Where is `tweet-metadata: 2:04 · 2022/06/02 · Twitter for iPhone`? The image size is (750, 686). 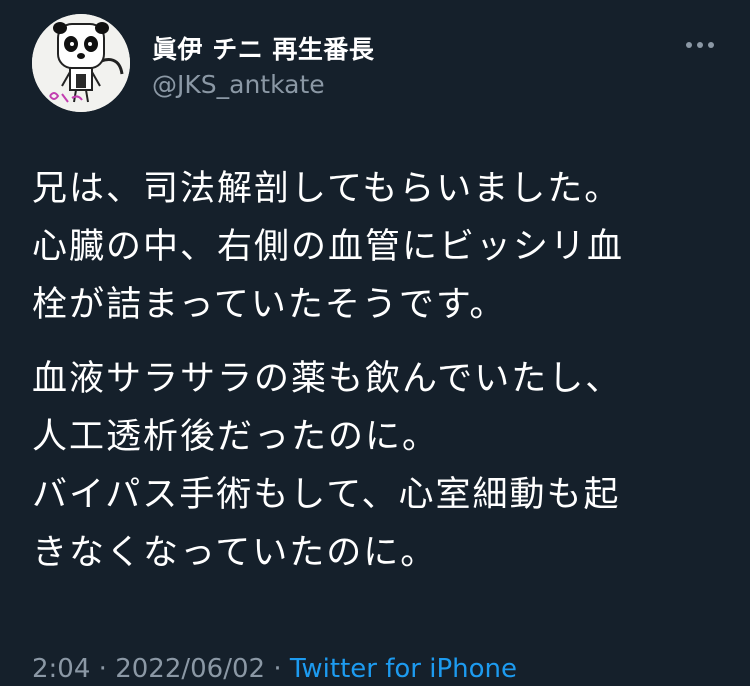 tweet-metadata: 2:04 · 2022/06/02 · Twitter for iPhone is located at coordinates (274, 669).